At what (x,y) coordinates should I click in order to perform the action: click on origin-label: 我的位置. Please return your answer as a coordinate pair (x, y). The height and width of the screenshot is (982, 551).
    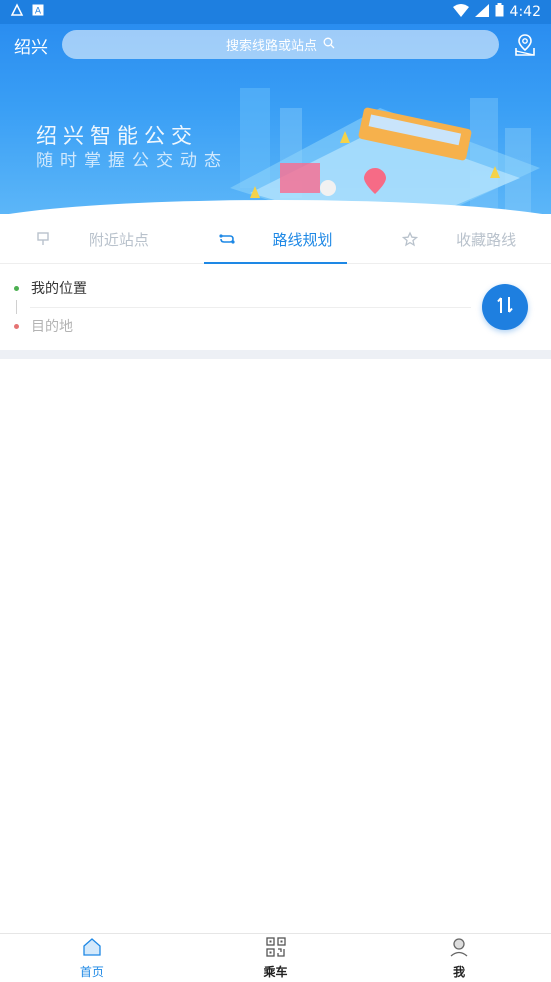
    Looking at the image, I should click on (59, 289).